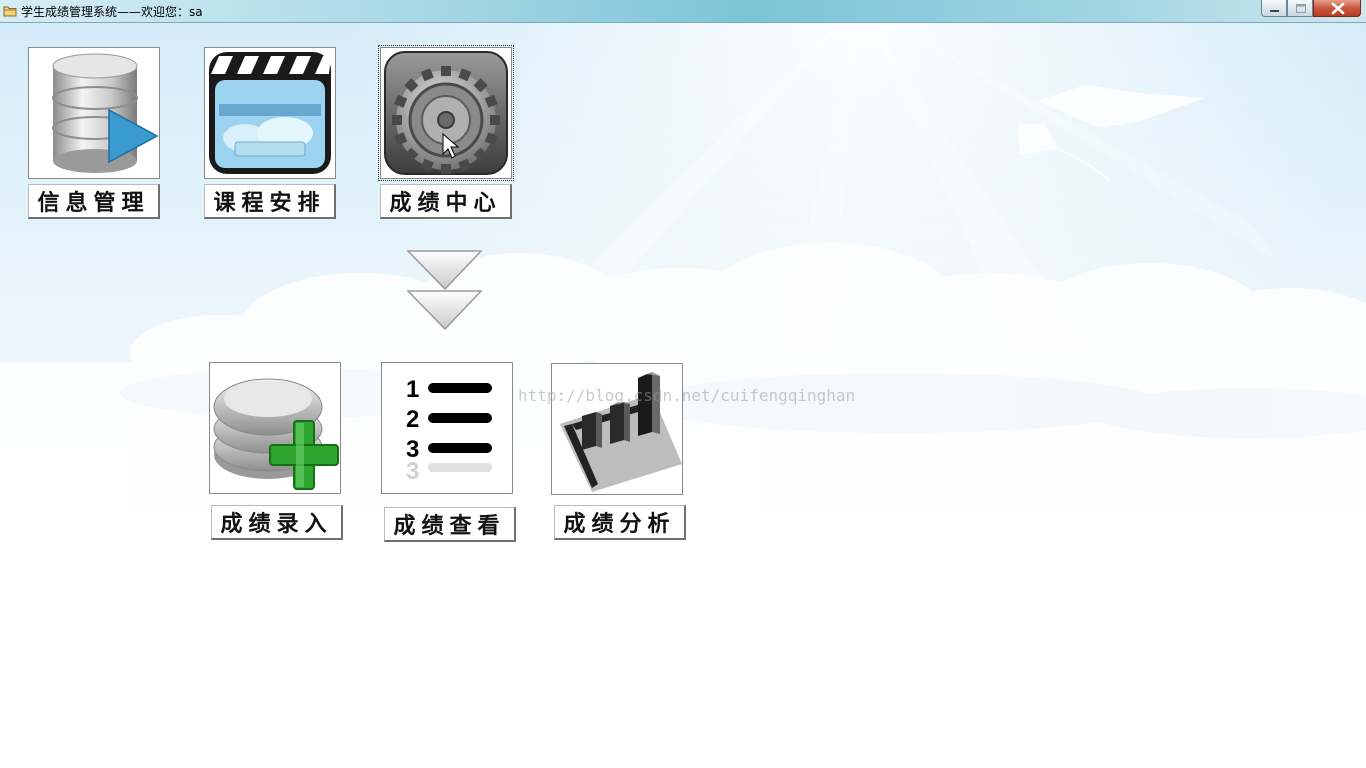 This screenshot has width=1366, height=768. I want to click on grade-entry-tile, so click(275, 428).